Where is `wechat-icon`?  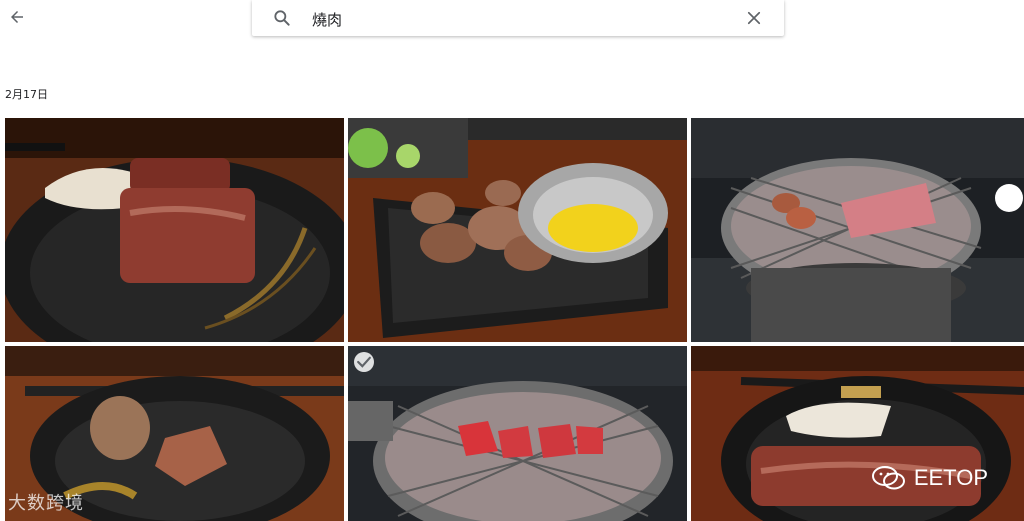
wechat-icon is located at coordinates (888, 478).